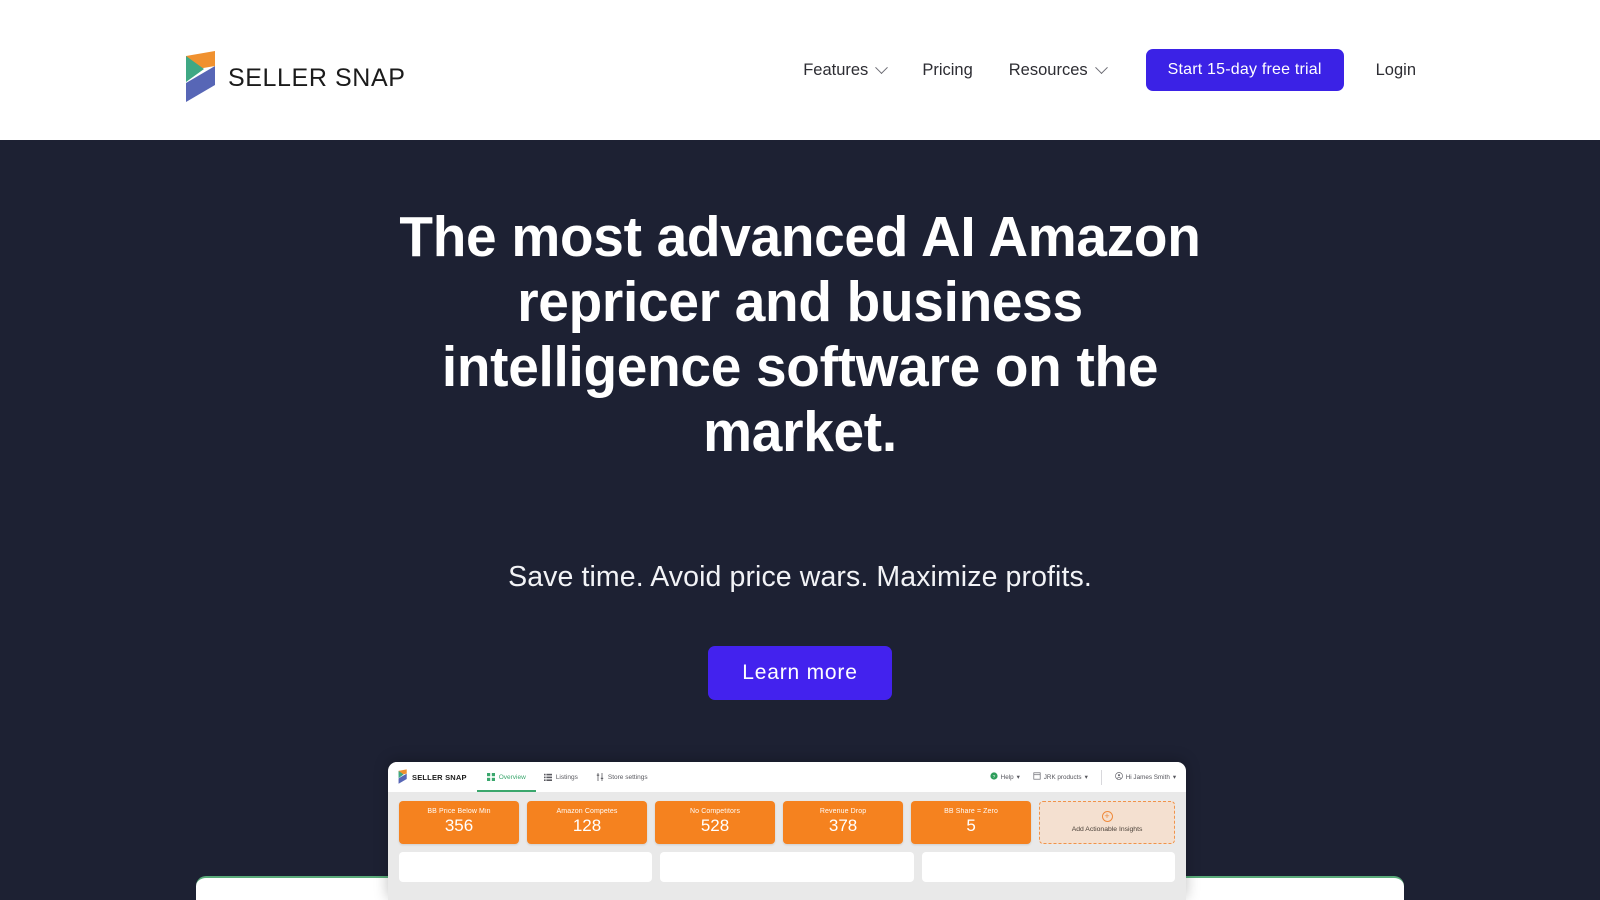 The height and width of the screenshot is (900, 1600). I want to click on nav-label-pricing: Pricing, so click(947, 69).